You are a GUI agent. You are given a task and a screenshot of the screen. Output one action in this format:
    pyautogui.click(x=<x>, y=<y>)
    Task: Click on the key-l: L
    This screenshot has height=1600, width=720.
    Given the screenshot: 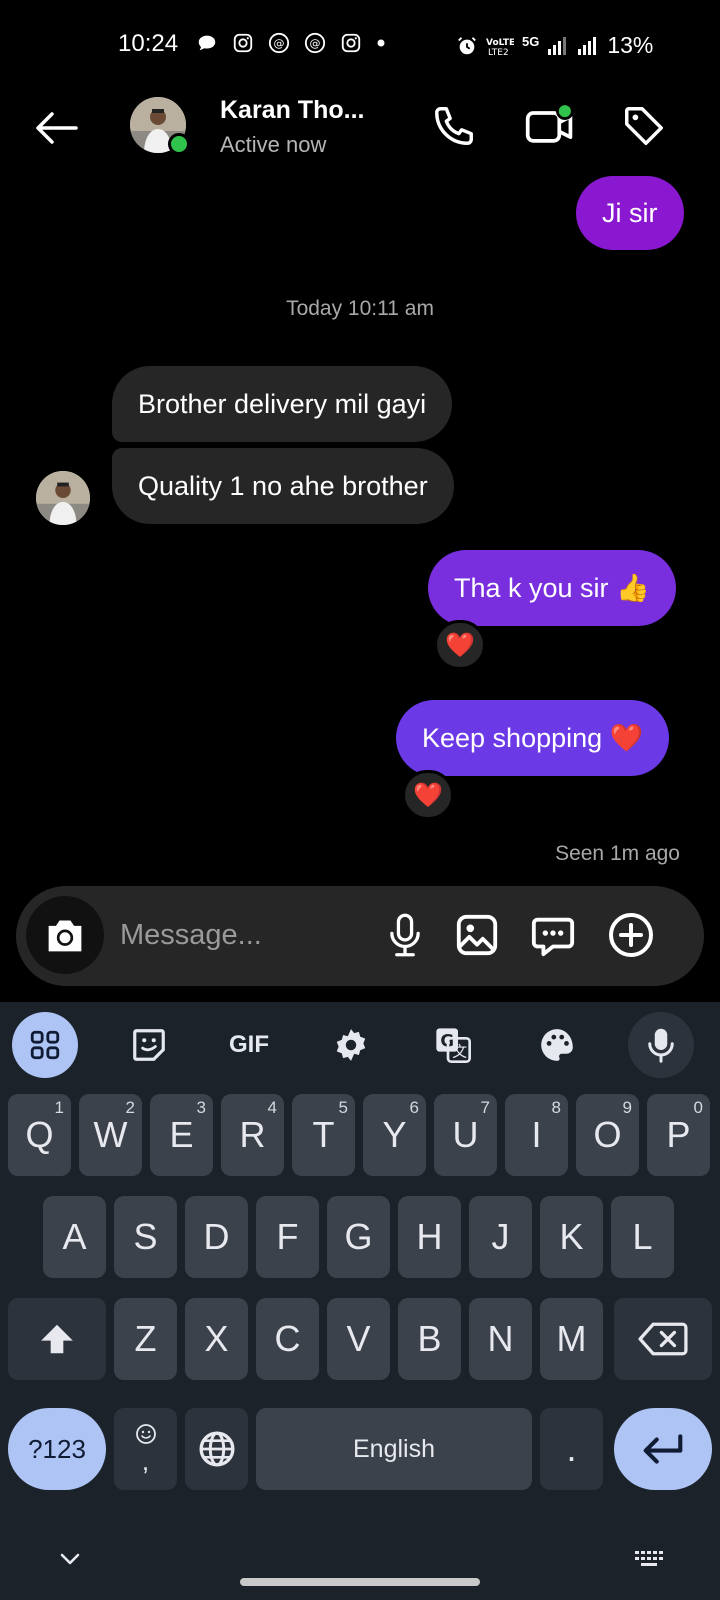 What is the action you would take?
    pyautogui.click(x=642, y=1237)
    